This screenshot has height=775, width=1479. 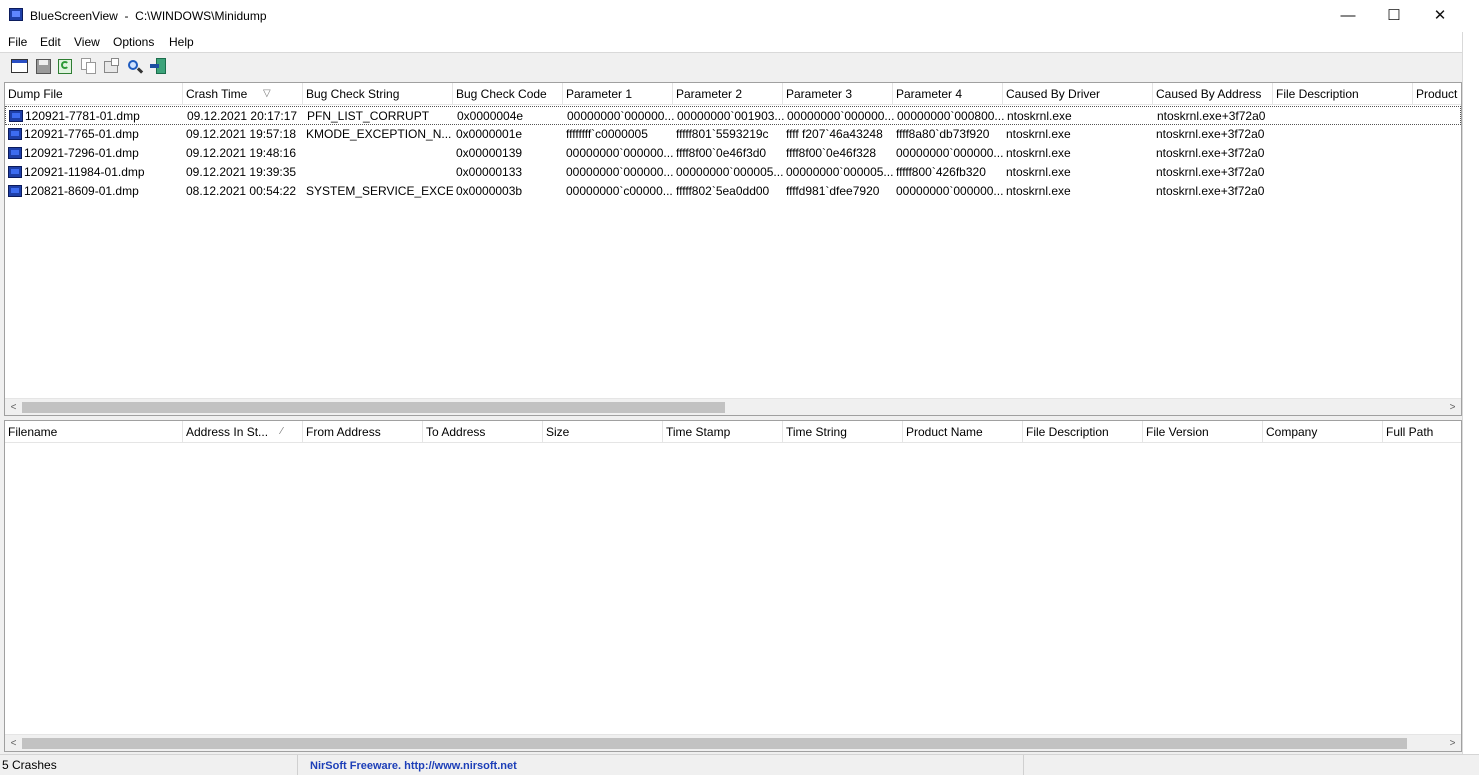 I want to click on outer-scroll-strip, so click(x=1470, y=393).